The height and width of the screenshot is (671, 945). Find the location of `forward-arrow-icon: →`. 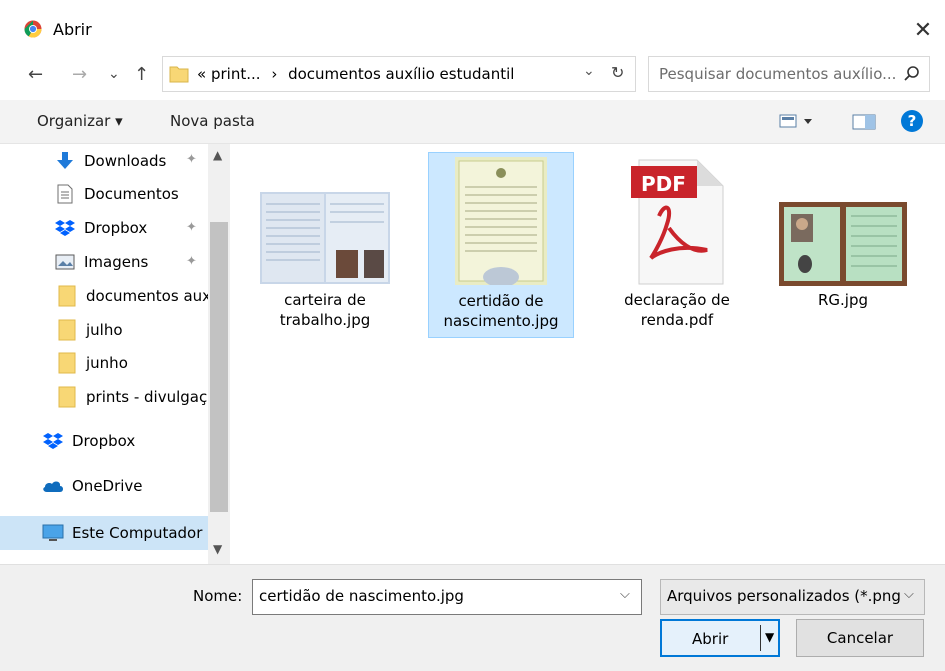

forward-arrow-icon: → is located at coordinates (80, 74).